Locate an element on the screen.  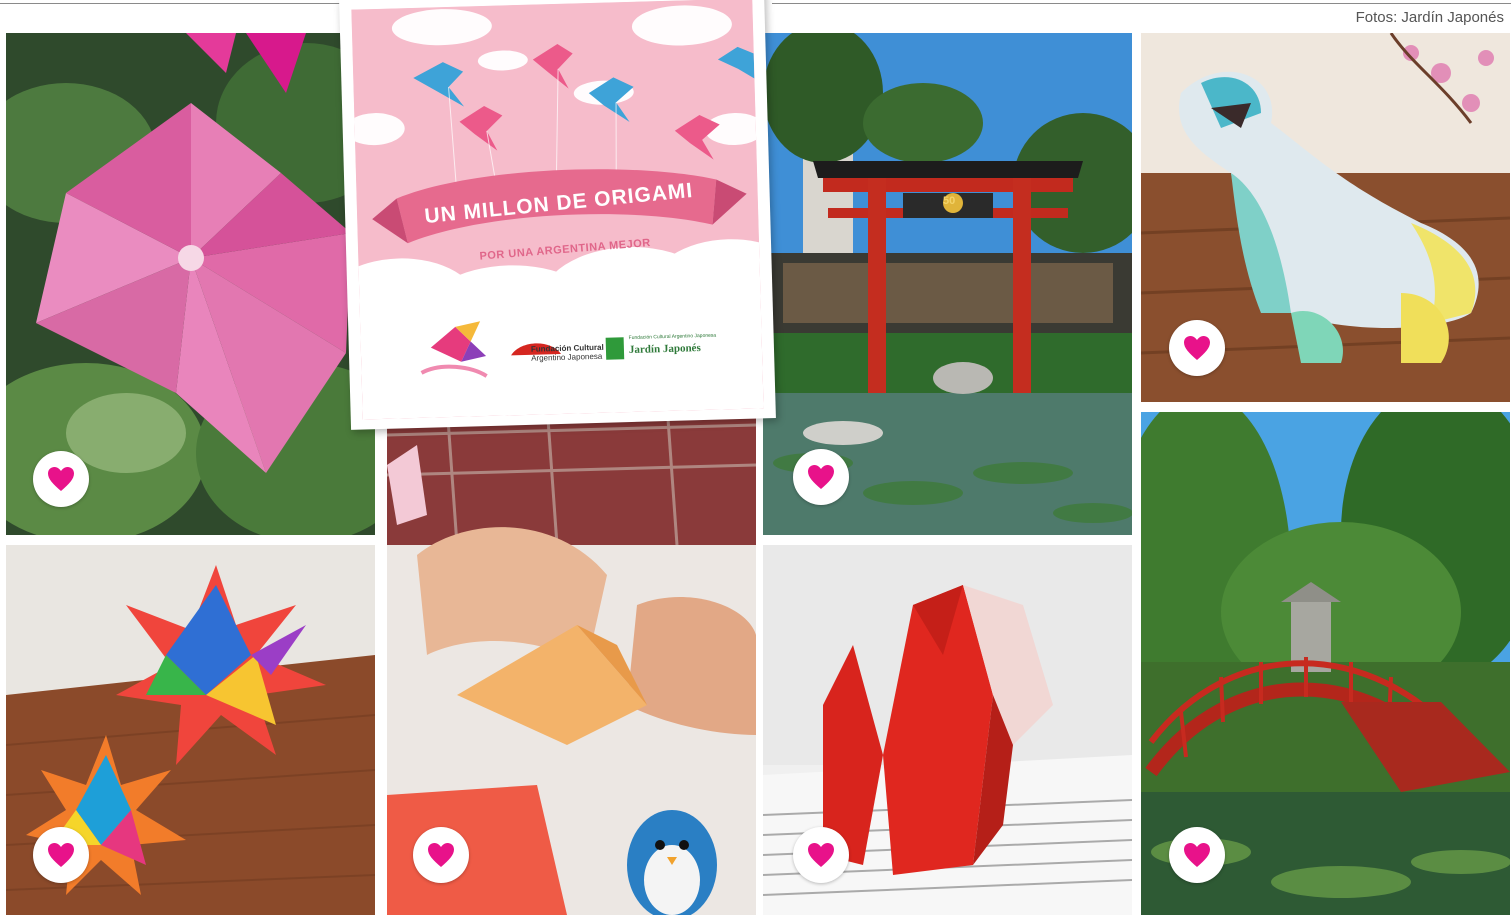
gate-badge: 50 is located at coordinates (949, 201).